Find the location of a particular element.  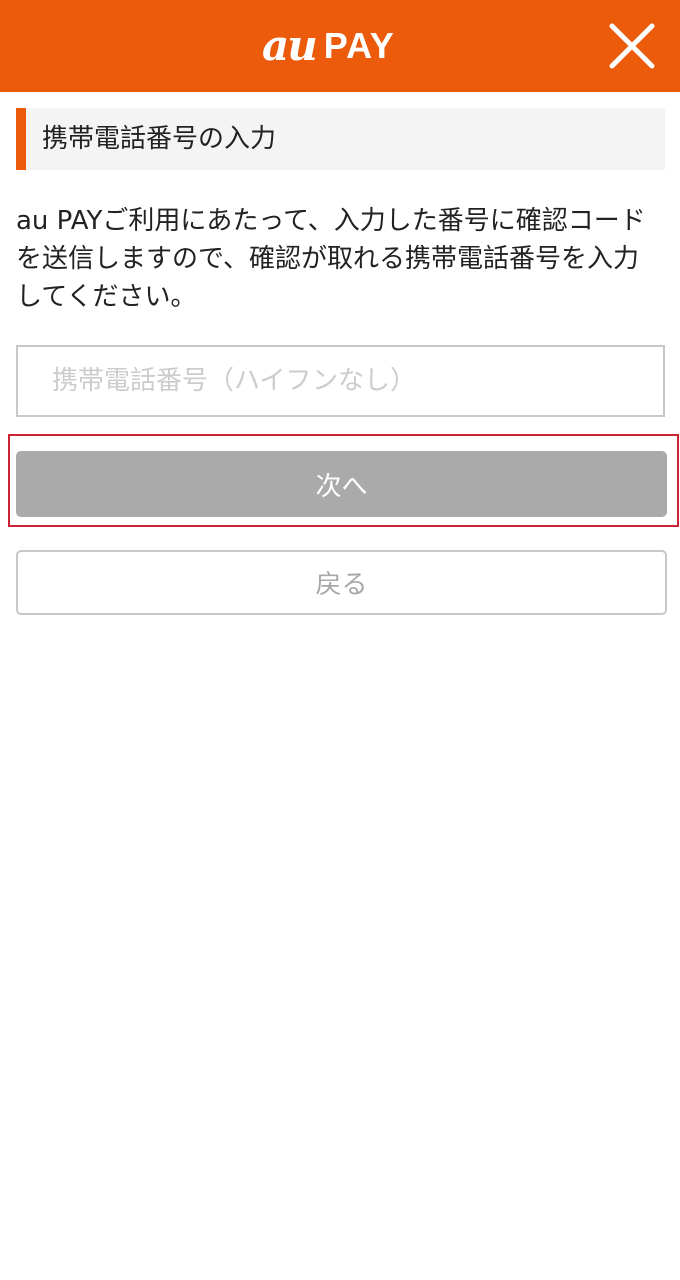

logo-pay-text: PAY is located at coordinates (359, 45).